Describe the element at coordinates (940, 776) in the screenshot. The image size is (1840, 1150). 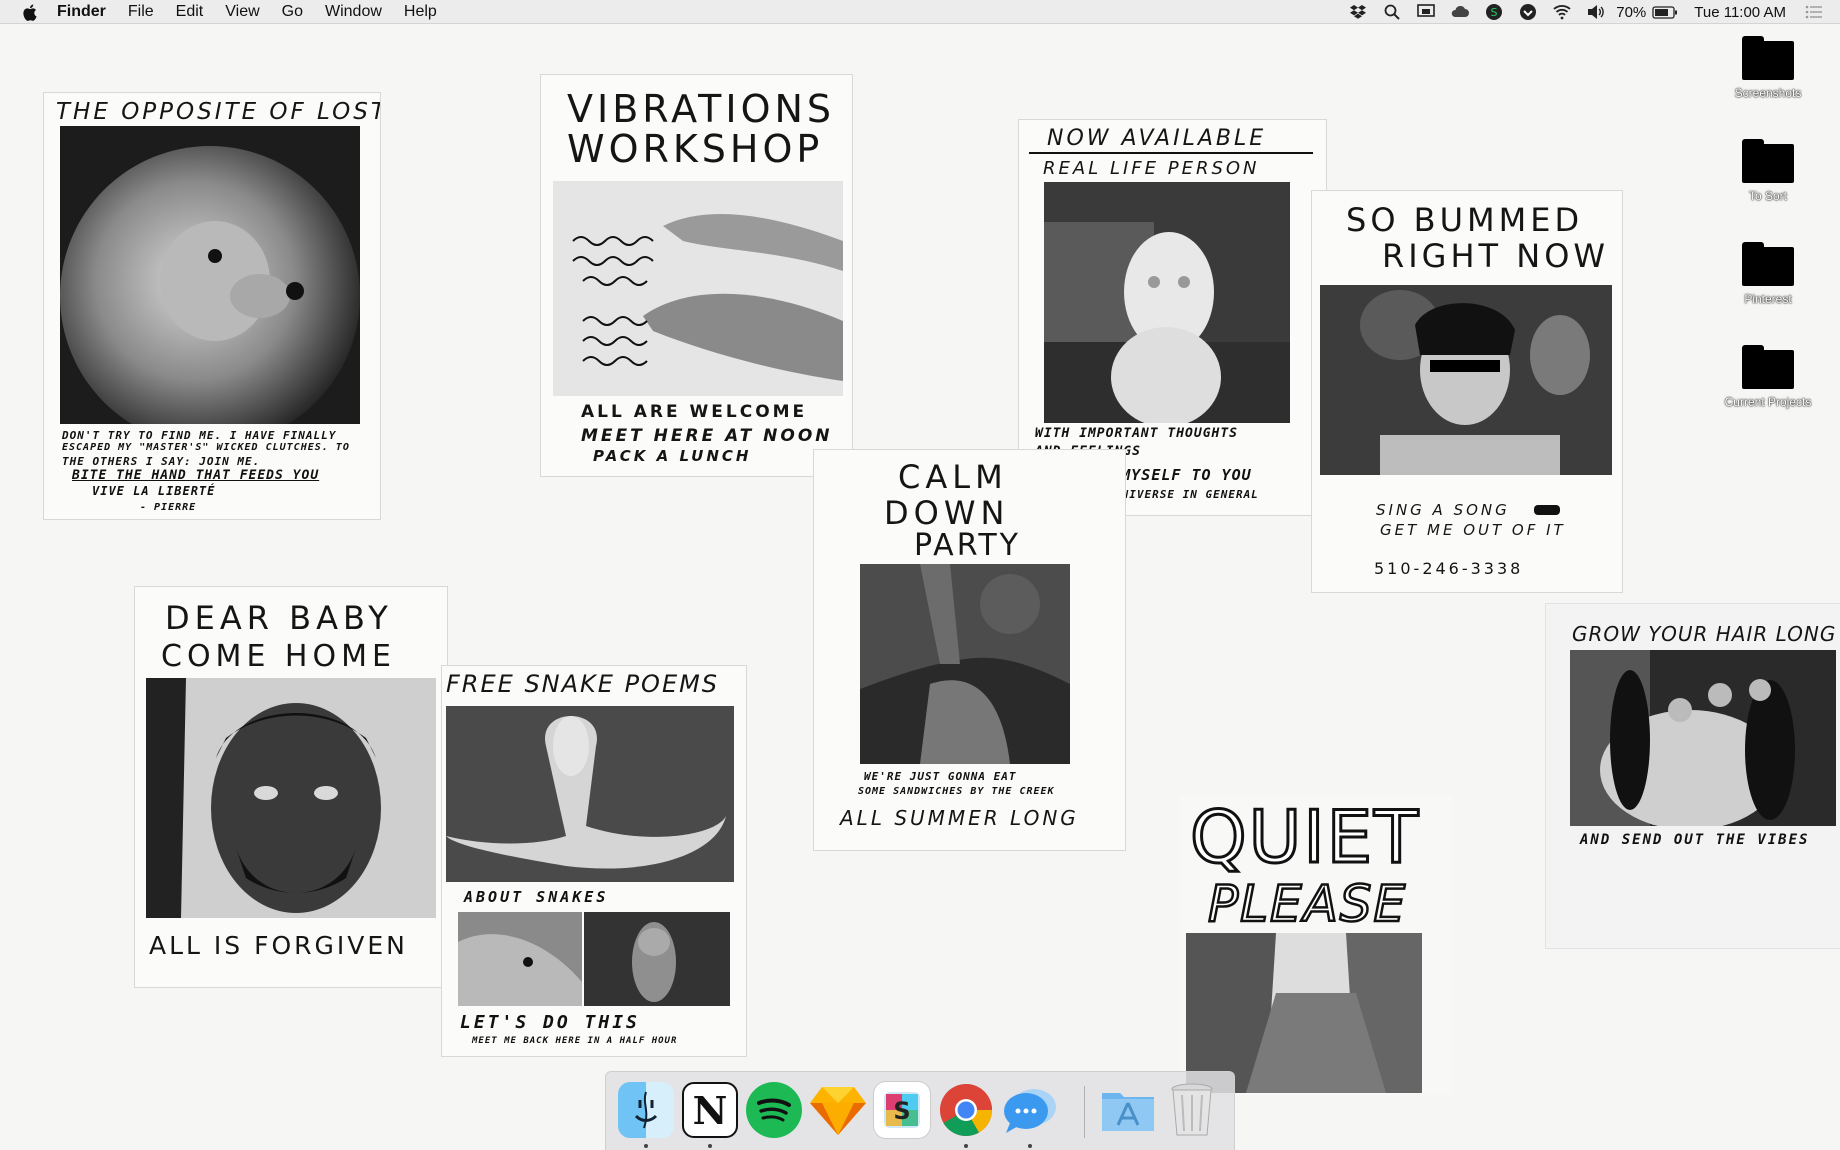
I see `poster-text-line: WE'RE JUST GONNA EAT` at that location.